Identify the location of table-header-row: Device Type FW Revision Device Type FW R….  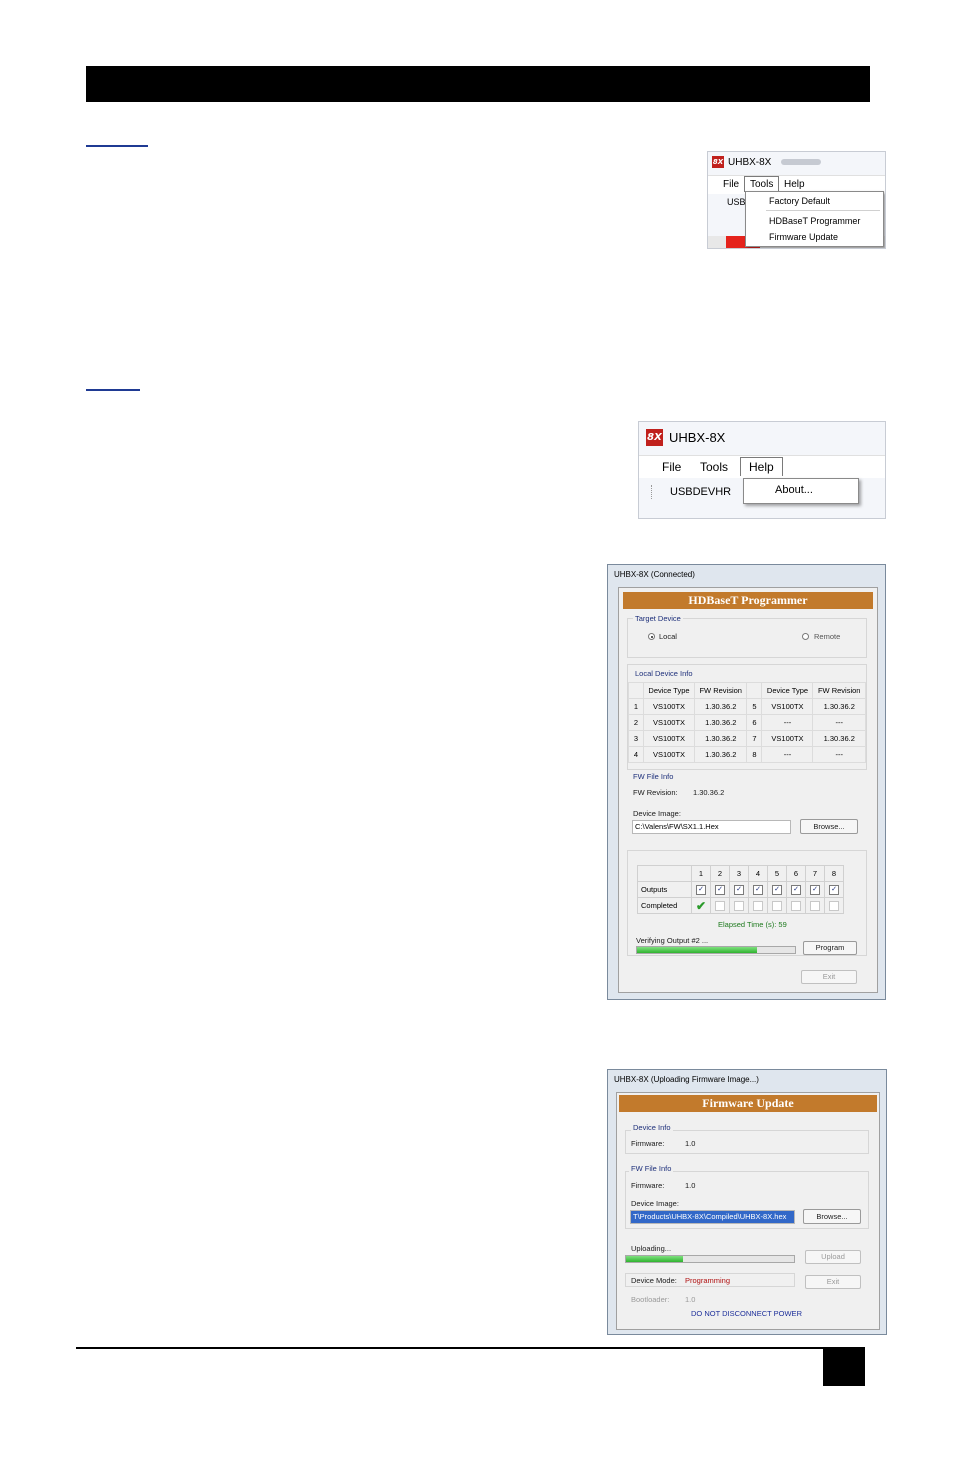
(747, 690).